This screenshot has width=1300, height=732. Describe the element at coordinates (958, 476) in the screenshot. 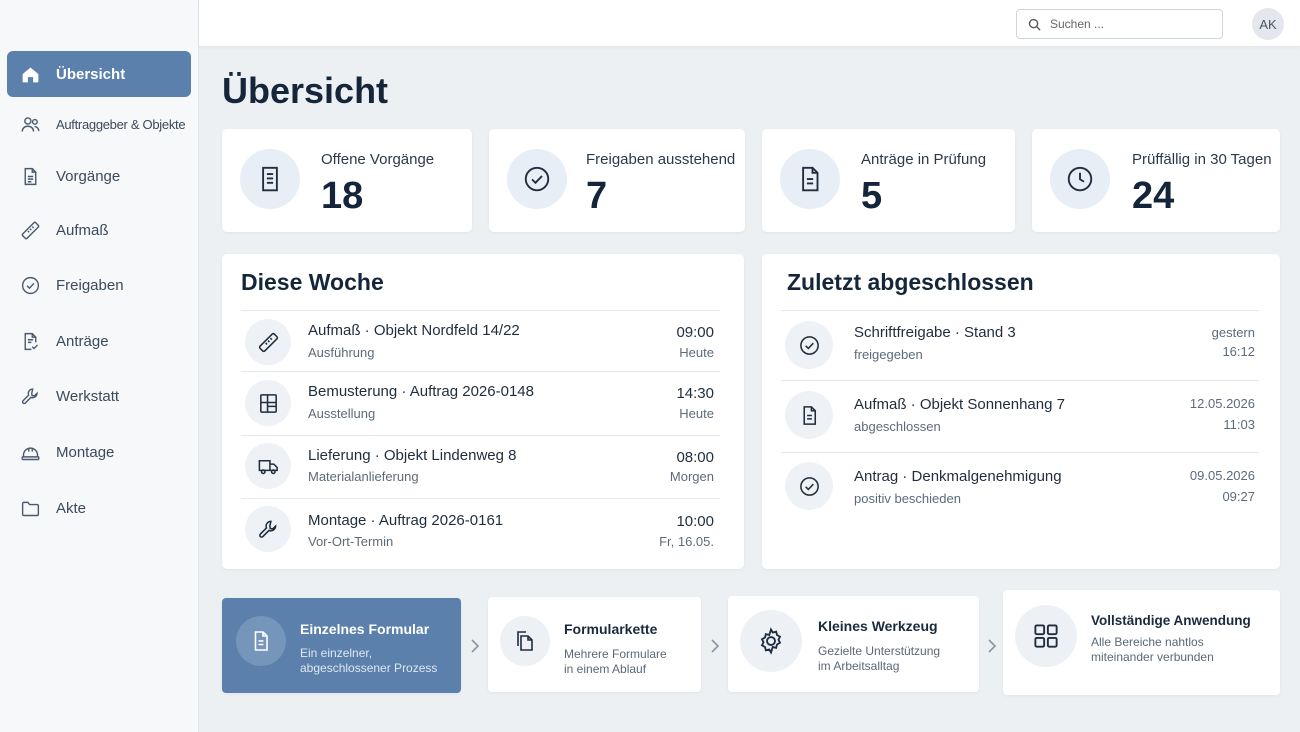

I see `row-title: Antrag · Denkmalgenehmigung` at that location.